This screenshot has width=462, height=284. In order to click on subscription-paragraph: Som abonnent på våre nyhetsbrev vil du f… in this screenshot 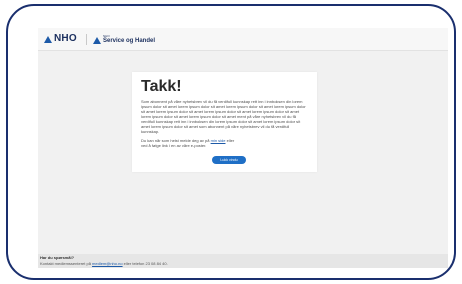, I will do `click(223, 116)`.